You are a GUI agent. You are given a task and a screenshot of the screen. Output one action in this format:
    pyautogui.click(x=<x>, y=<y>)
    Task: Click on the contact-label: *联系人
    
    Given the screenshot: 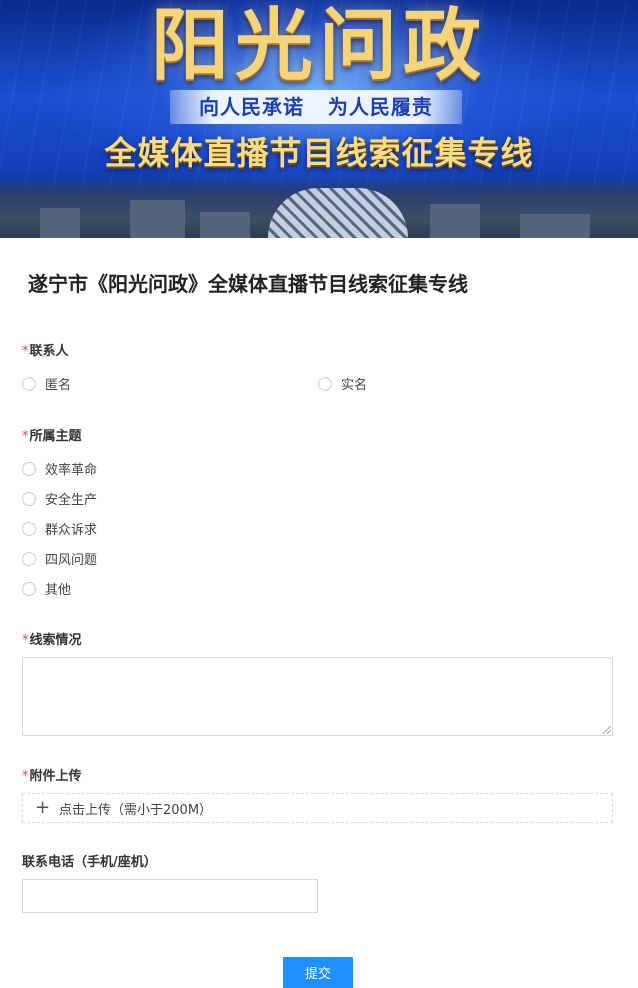 What is the action you would take?
    pyautogui.click(x=45, y=349)
    